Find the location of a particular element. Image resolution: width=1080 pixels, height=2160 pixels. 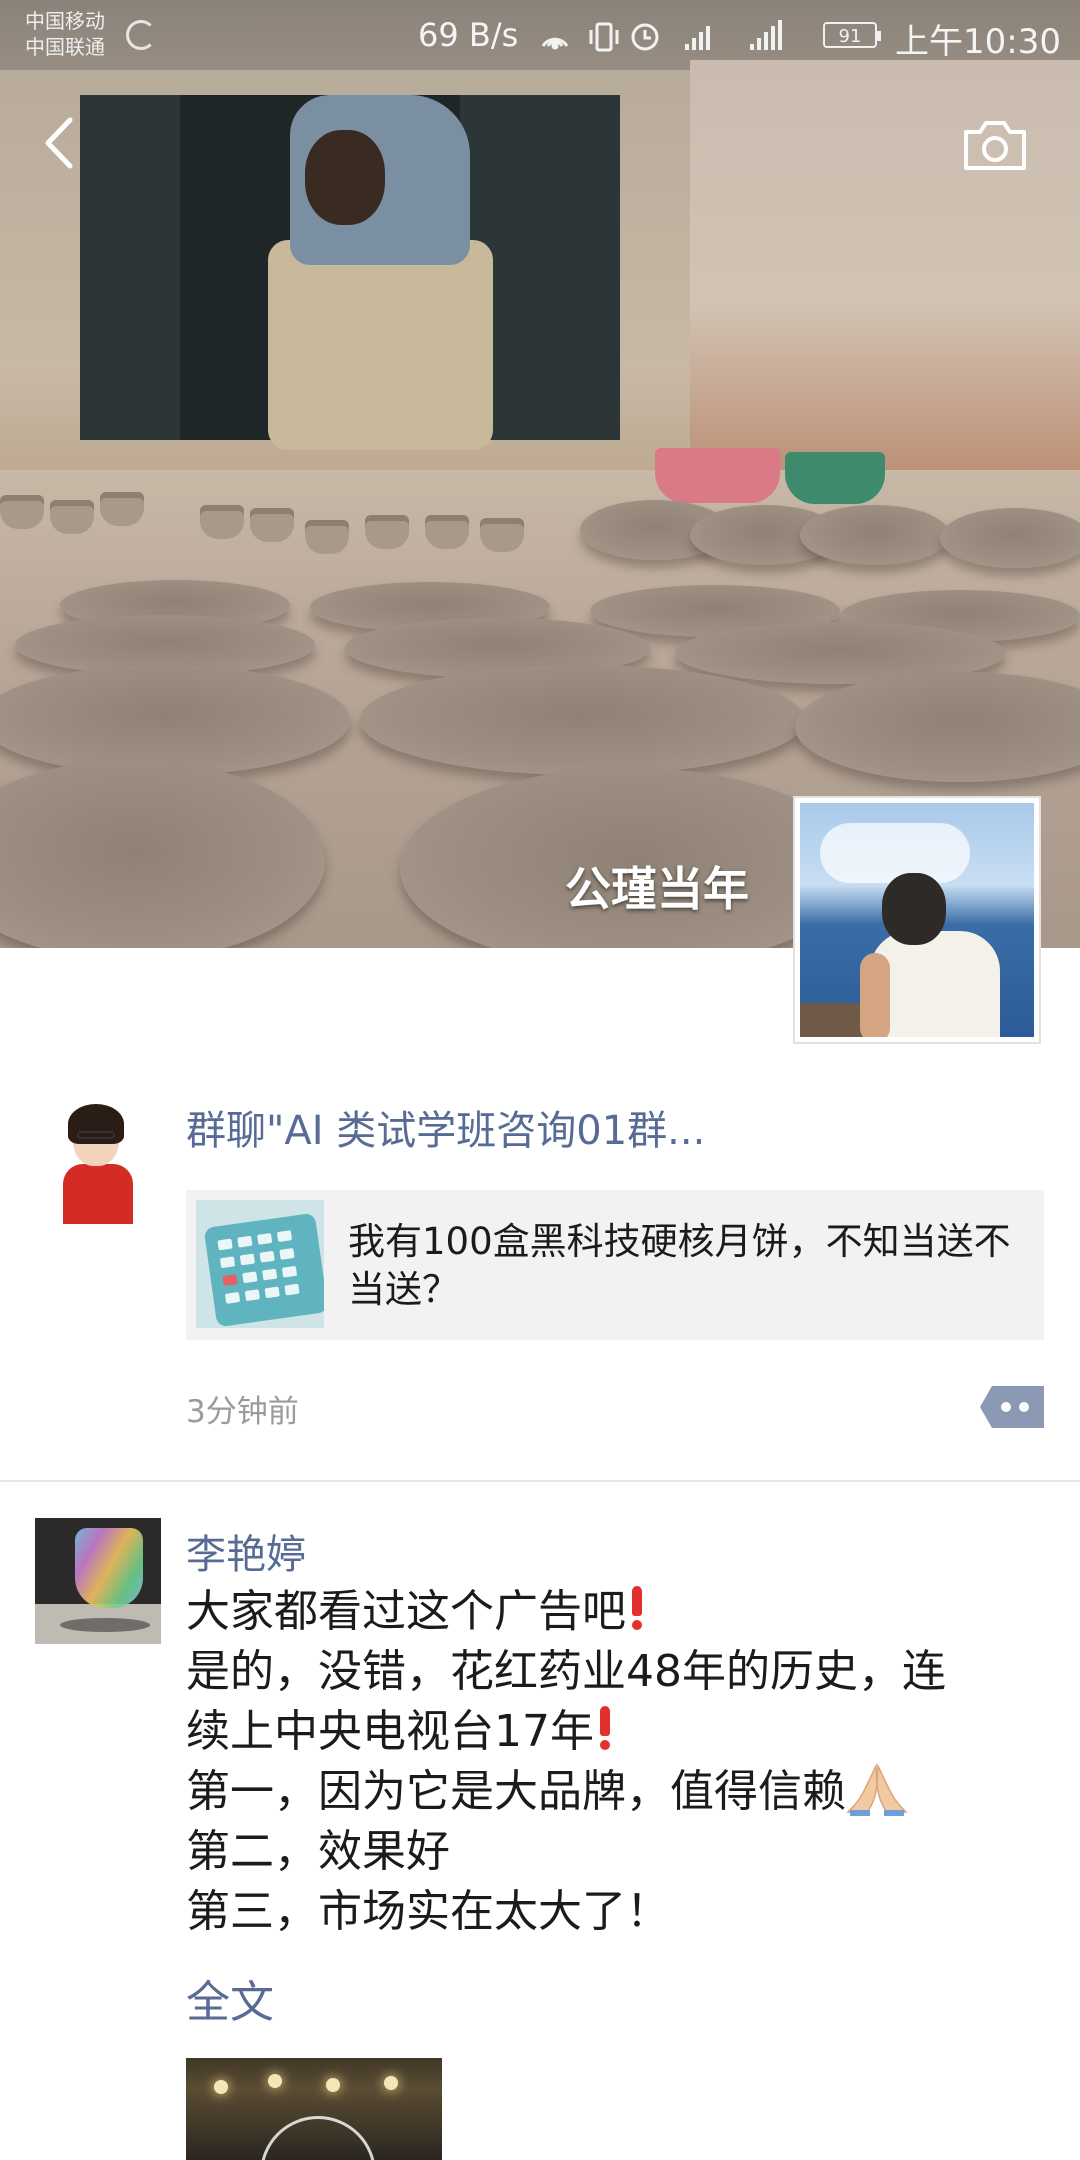

shared-link-card: 我有100盒黑科技硬核月饼，不知当送不当送？ is located at coordinates (615, 1265).